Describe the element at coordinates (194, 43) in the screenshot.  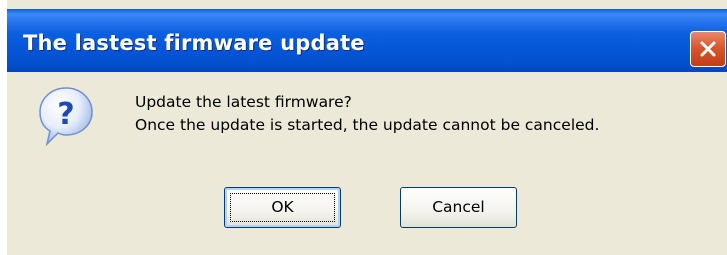
I see `window-title: The lastest firmware update` at that location.